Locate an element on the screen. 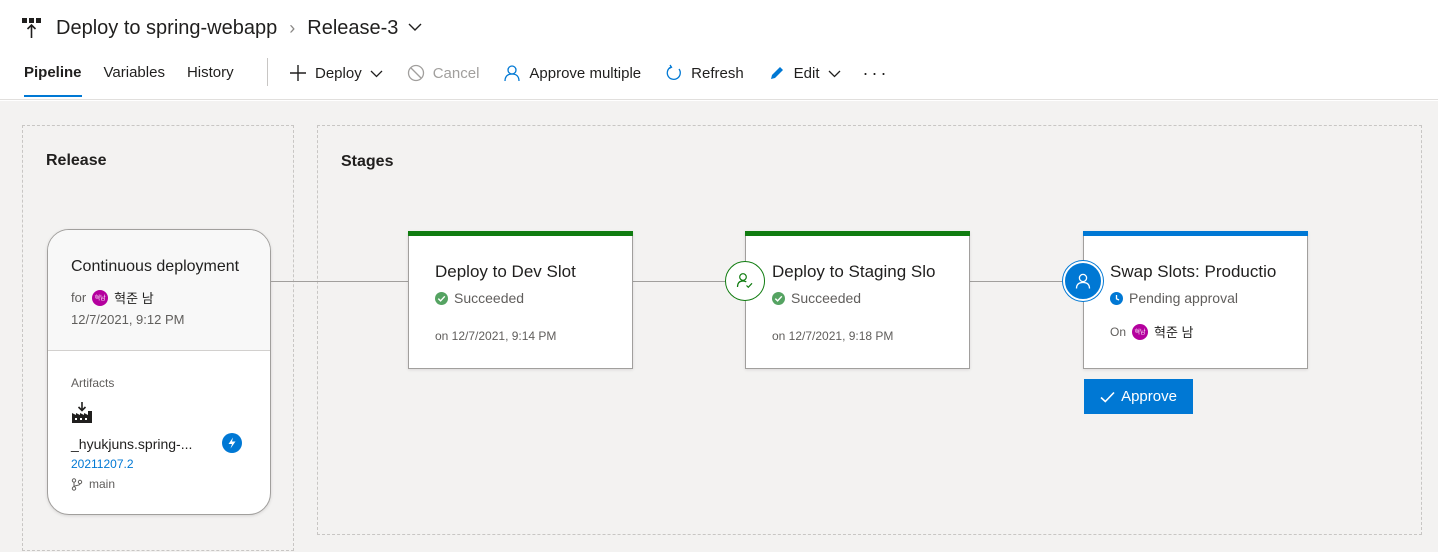  for-label: for is located at coordinates (79, 297).